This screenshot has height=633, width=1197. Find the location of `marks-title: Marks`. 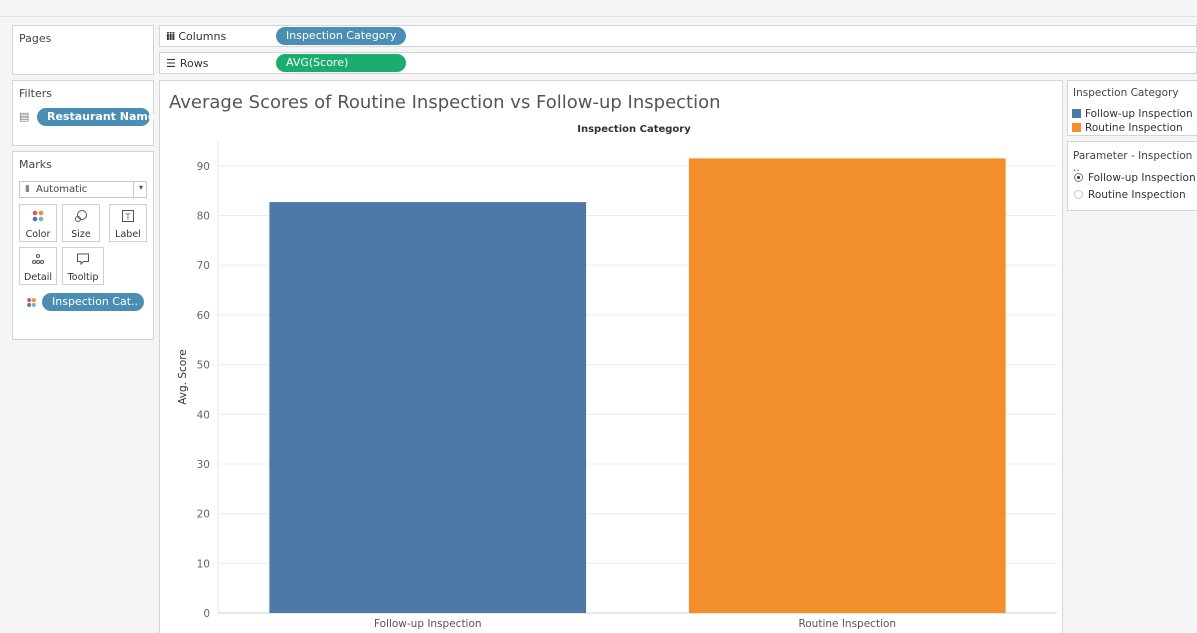

marks-title: Marks is located at coordinates (35, 164).